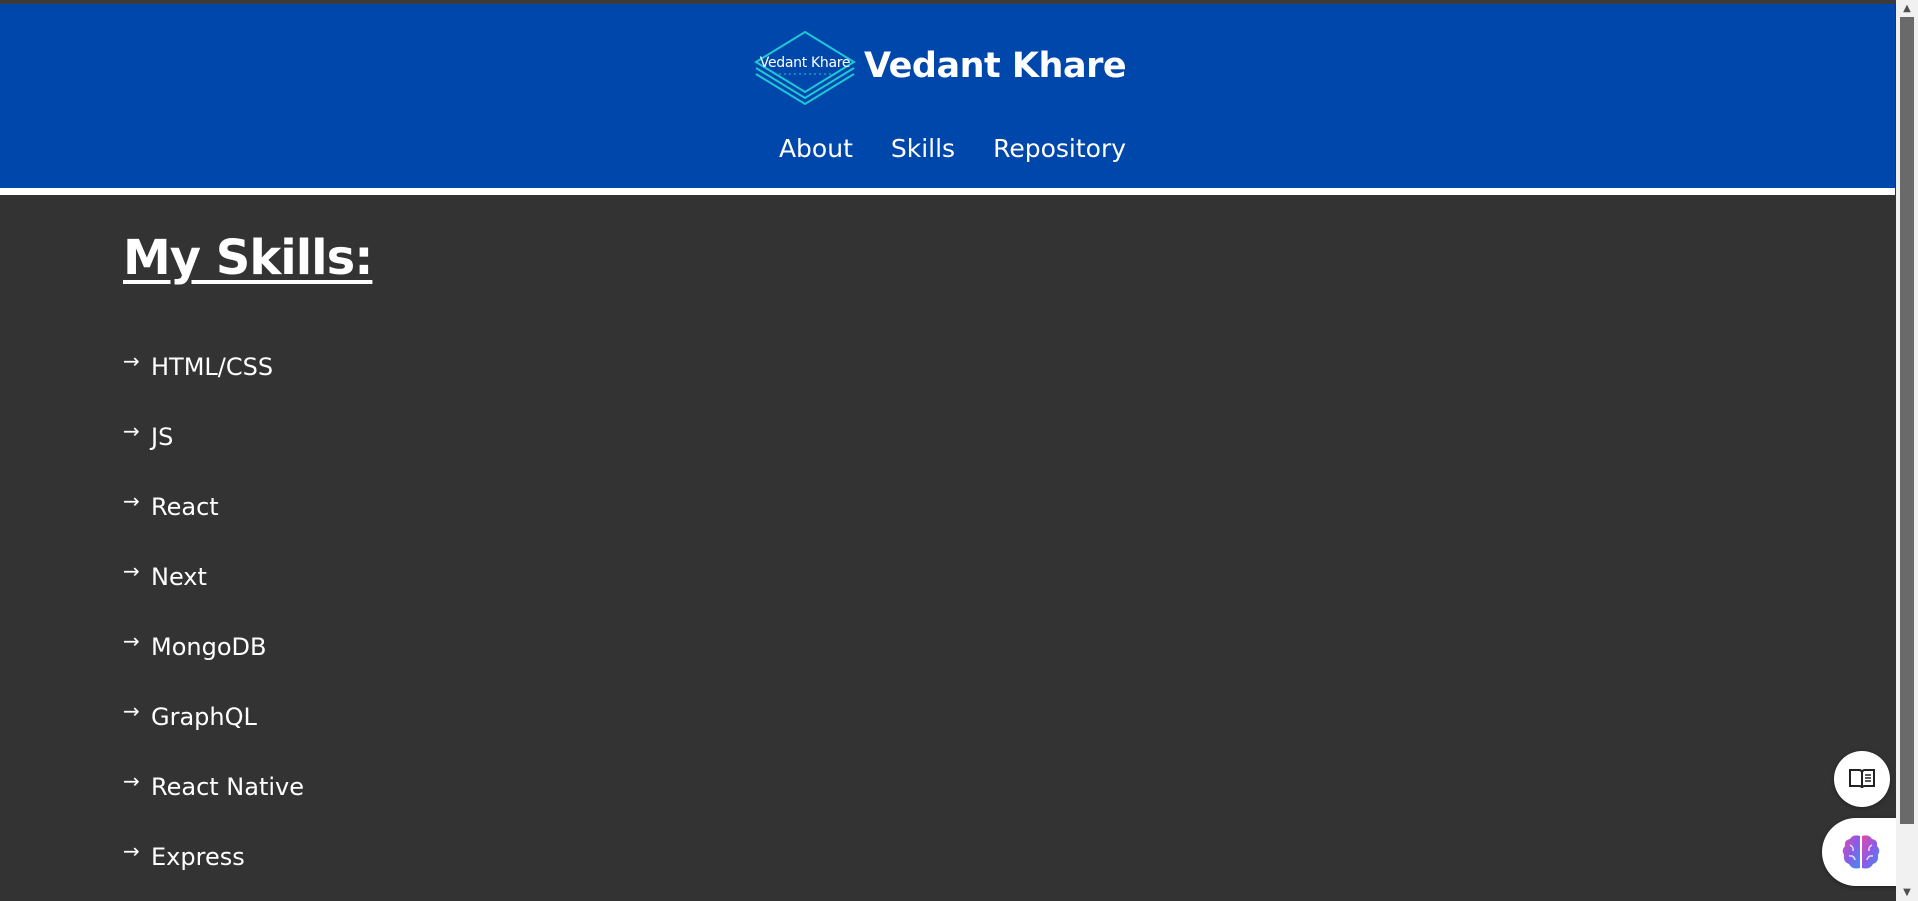 The height and width of the screenshot is (901, 1918). I want to click on skill-label: HTML/CSS, so click(212, 367).